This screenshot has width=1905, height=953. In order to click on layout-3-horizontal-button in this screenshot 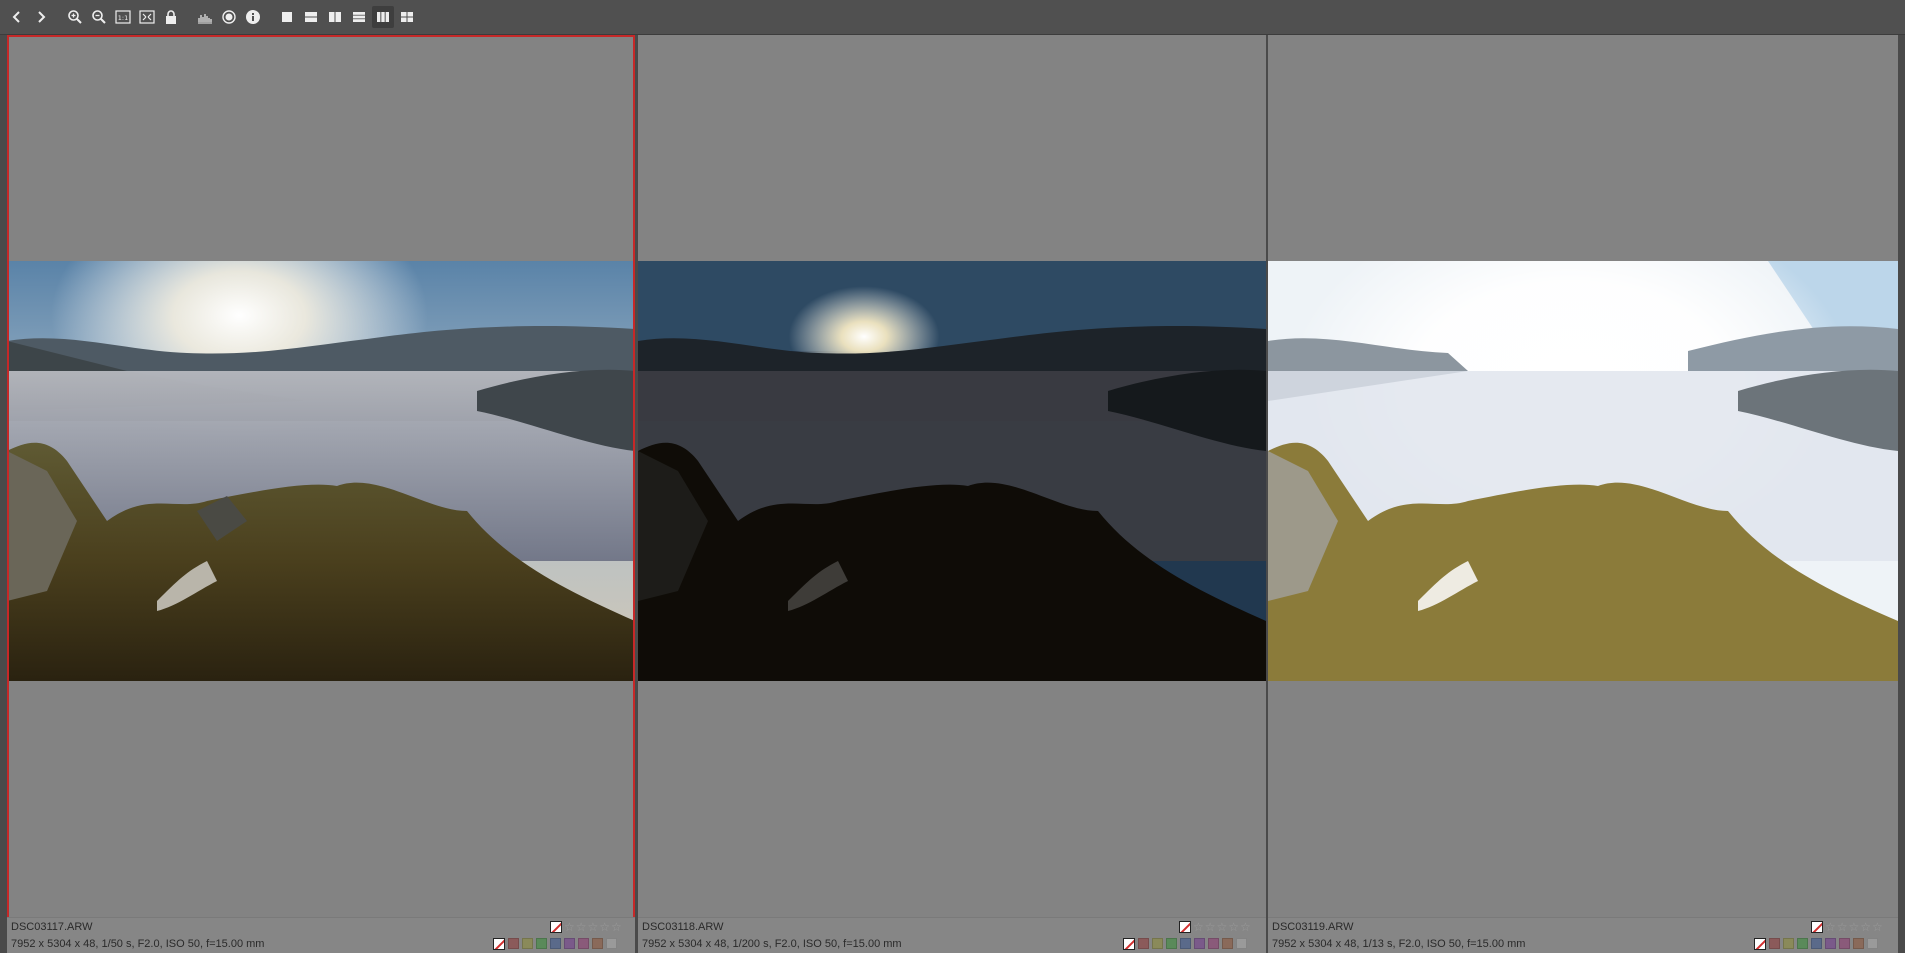, I will do `click(359, 17)`.